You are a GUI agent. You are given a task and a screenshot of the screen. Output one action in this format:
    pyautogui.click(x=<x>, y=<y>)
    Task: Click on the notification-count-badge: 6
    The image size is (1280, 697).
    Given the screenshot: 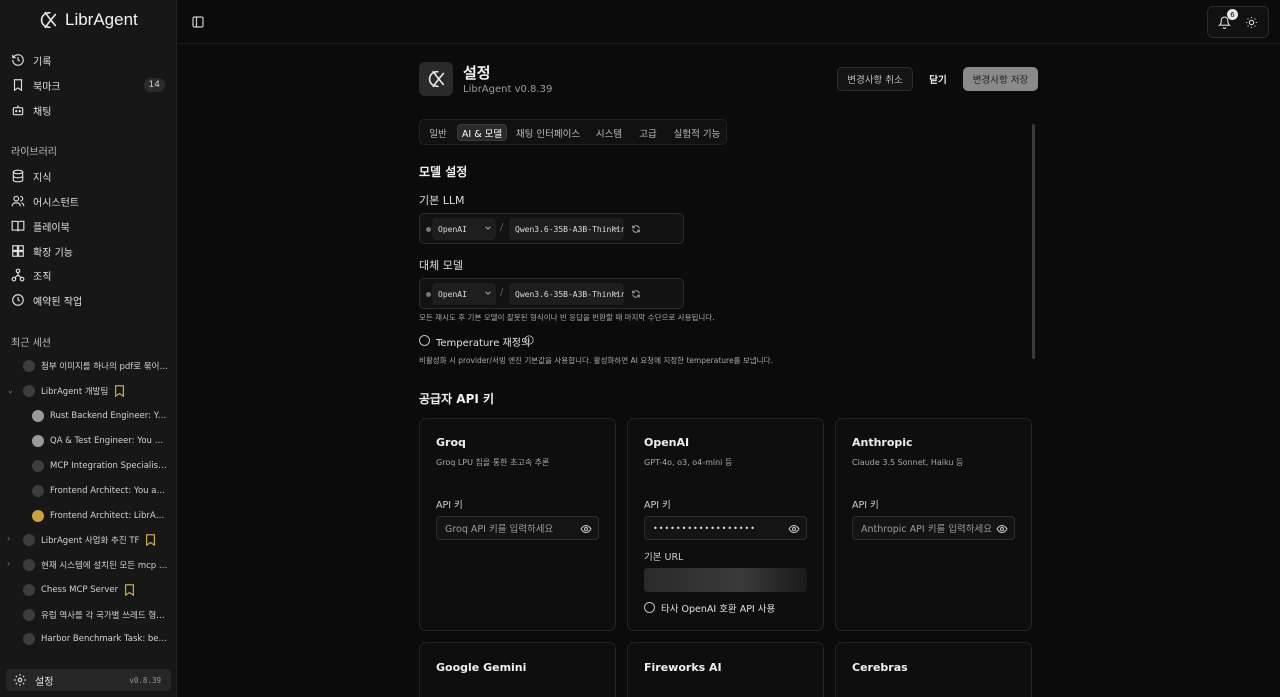 What is the action you would take?
    pyautogui.click(x=1232, y=14)
    